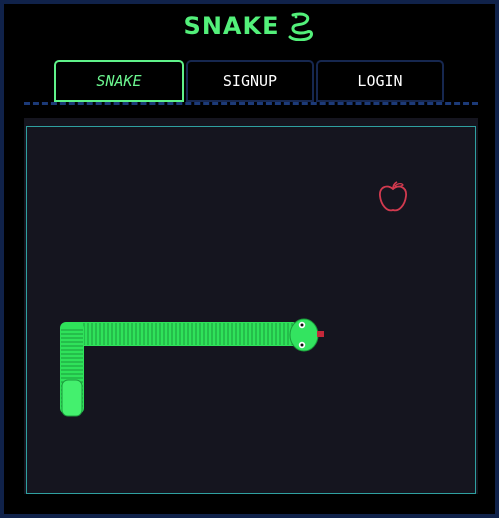 Image resolution: width=499 pixels, height=518 pixels. I want to click on snake, so click(192, 367).